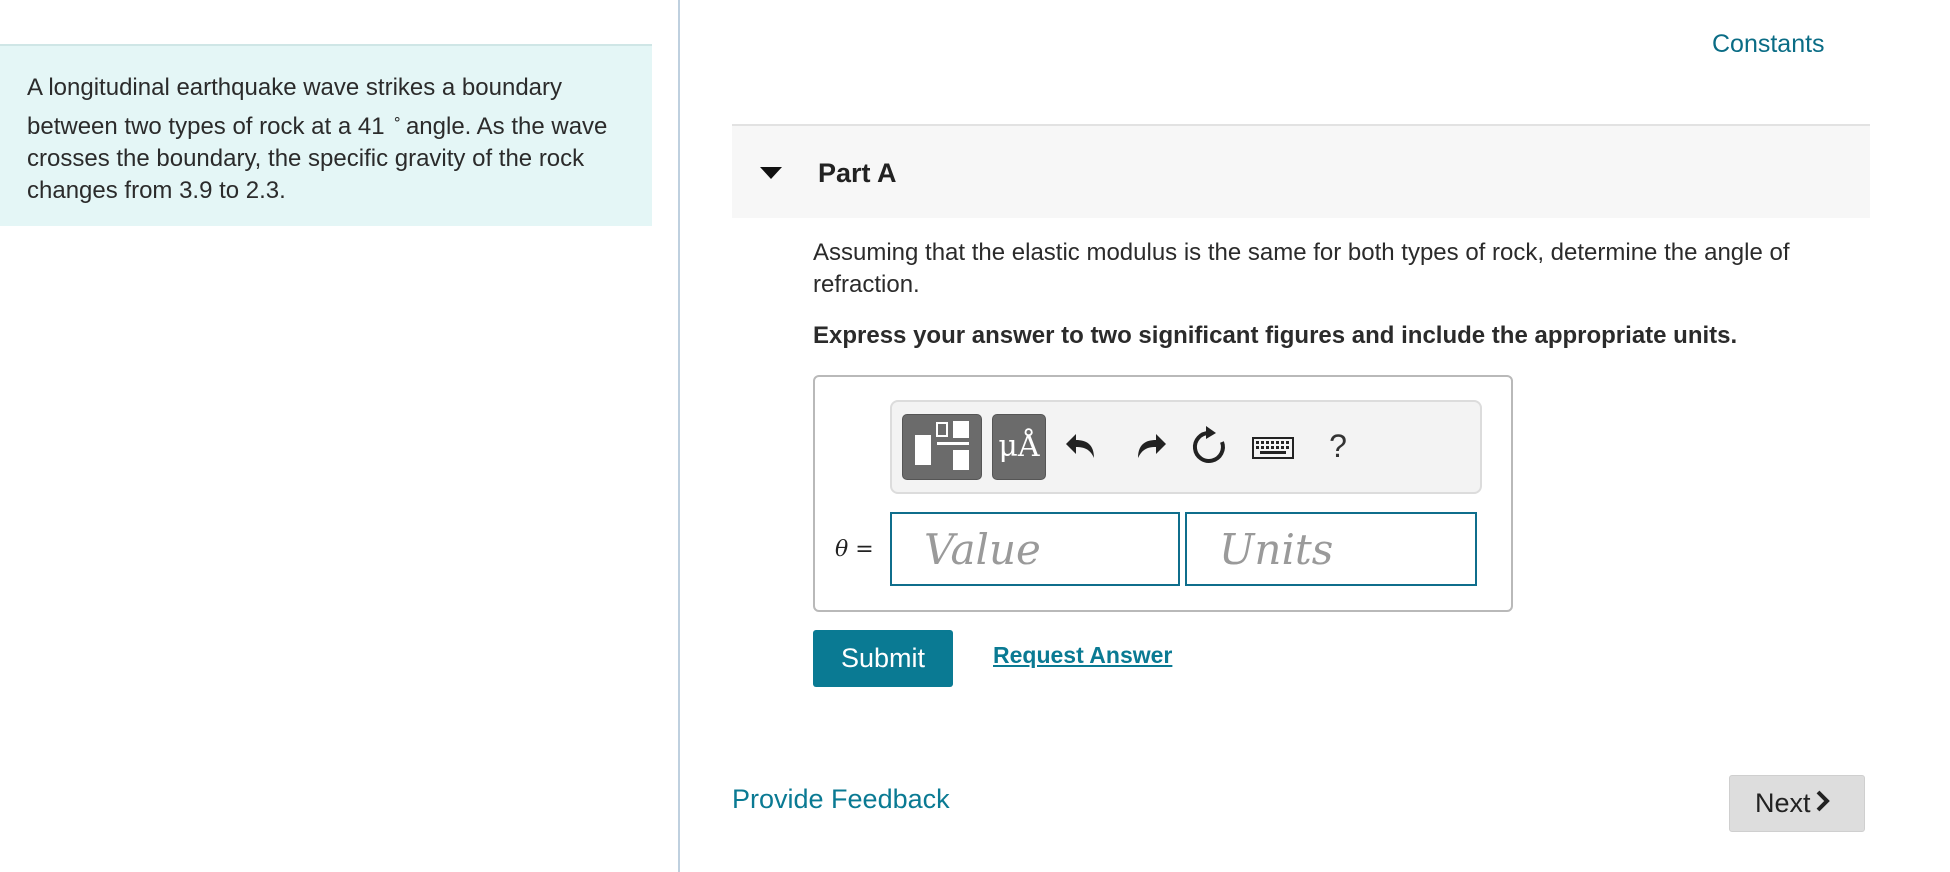  Describe the element at coordinates (1783, 803) in the screenshot. I see `next-label: Next` at that location.